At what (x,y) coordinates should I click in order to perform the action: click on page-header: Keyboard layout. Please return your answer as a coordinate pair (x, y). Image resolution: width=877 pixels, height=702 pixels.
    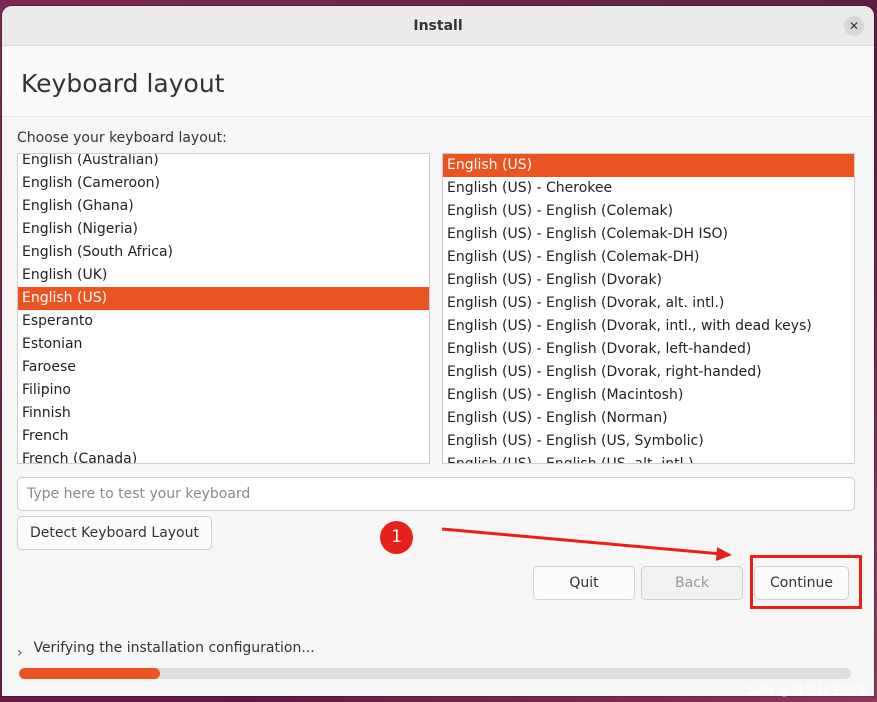
    Looking at the image, I should click on (438, 82).